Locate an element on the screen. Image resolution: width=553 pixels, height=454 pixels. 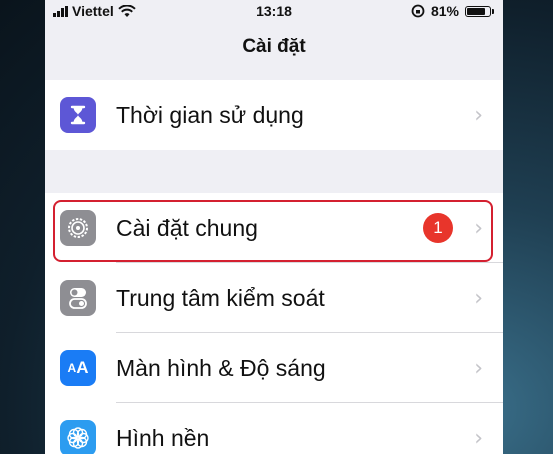
row-wallpaper: Hình nền › is located at coordinates (274, 428).